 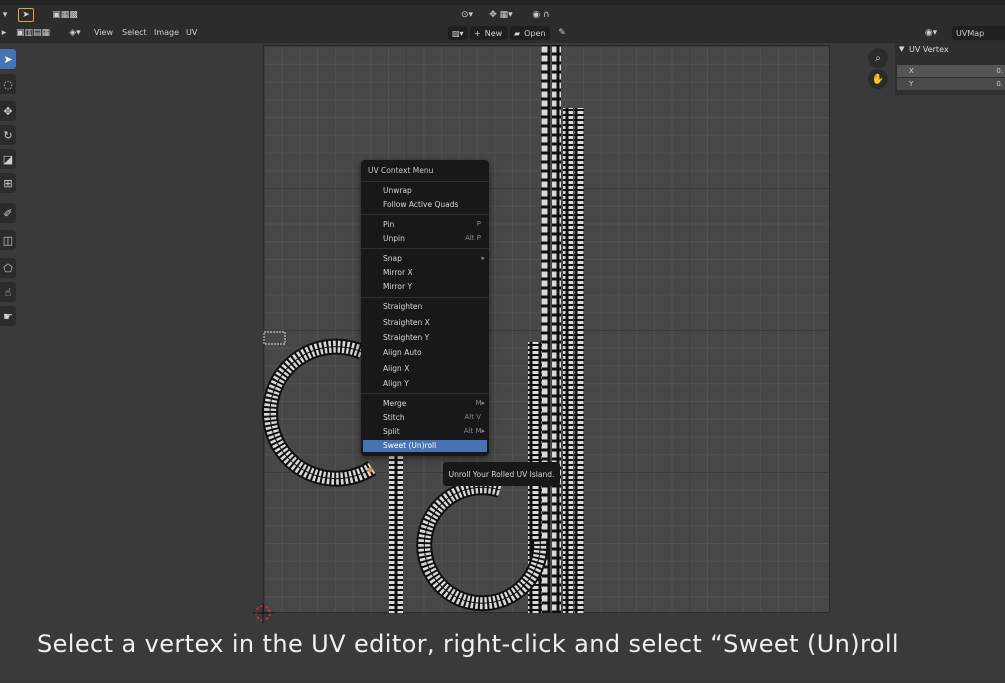 I want to click on vertical-strip-a, so click(x=551, y=329).